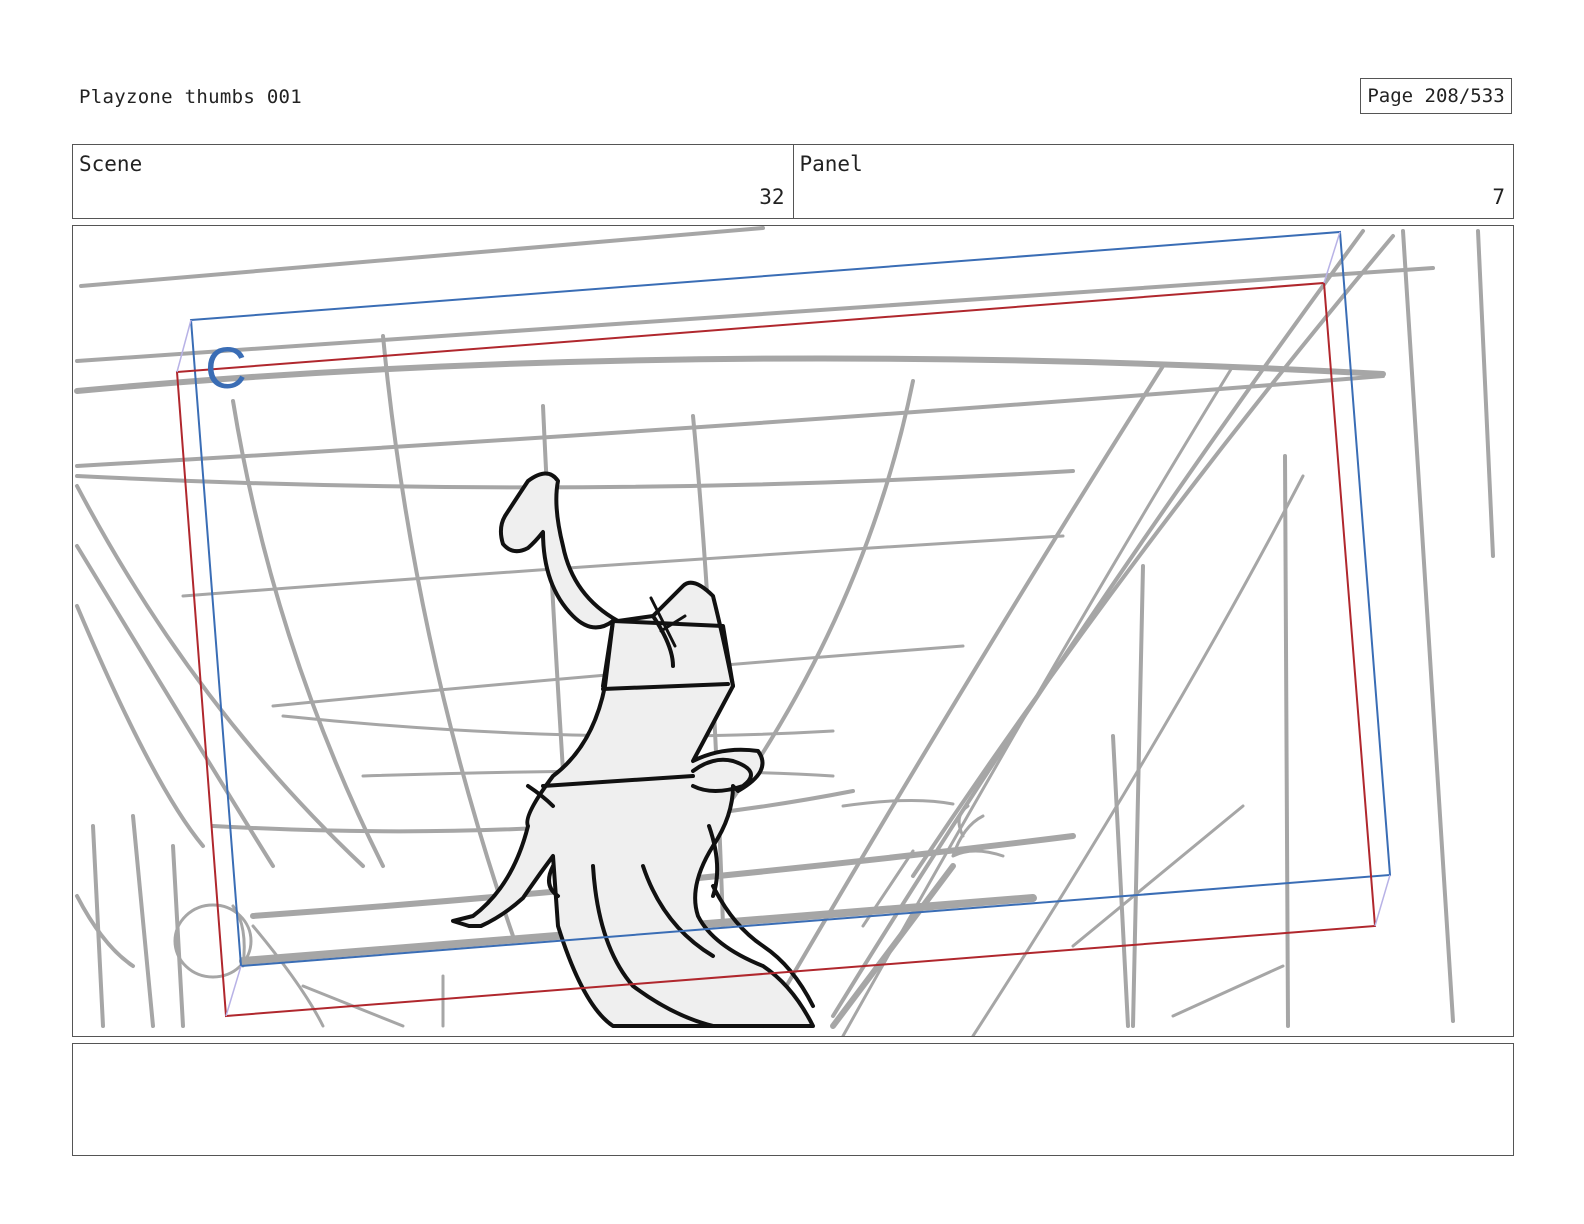 Image resolution: width=1584 pixels, height=1224 pixels. I want to click on scene-number: 32, so click(772, 197).